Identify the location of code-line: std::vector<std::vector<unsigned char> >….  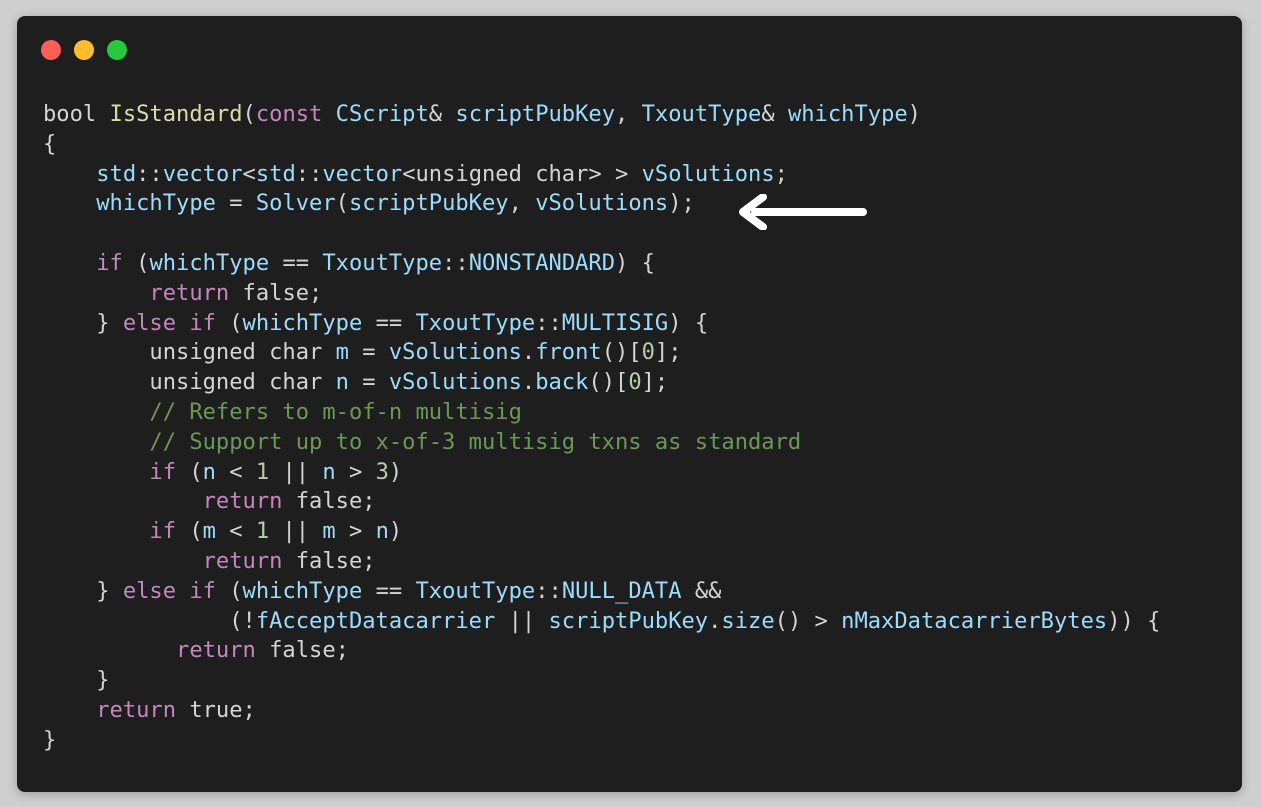
(601, 175).